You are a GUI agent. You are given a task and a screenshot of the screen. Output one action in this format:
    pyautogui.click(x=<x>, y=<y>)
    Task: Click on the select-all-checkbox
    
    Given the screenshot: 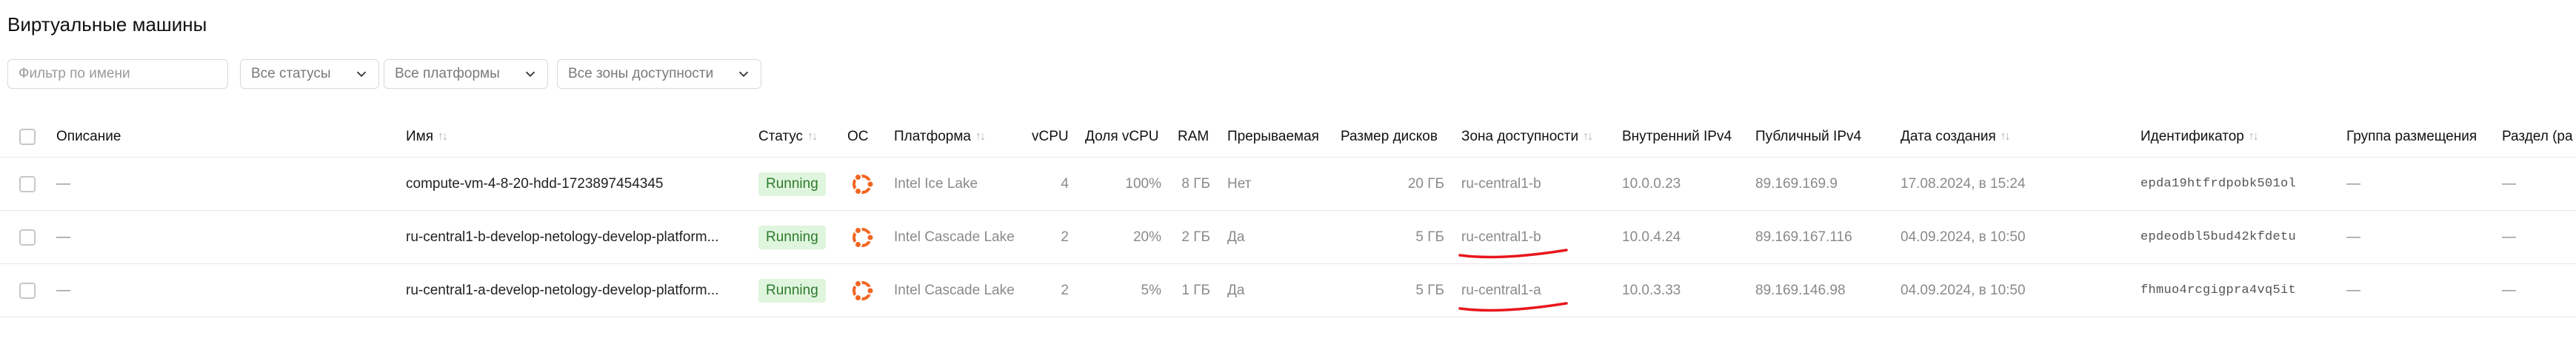 What is the action you would take?
    pyautogui.click(x=27, y=136)
    